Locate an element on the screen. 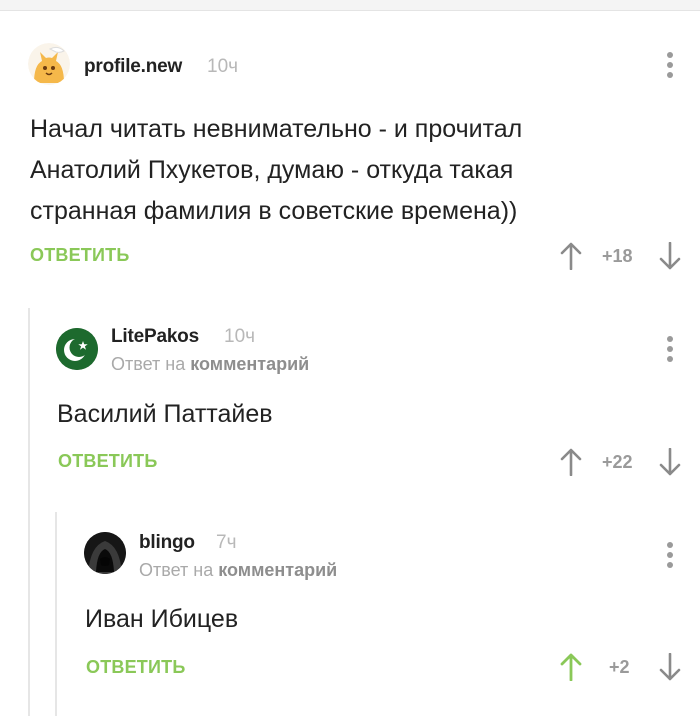 This screenshot has width=700, height=716. crescent-star-avatar-icon is located at coordinates (77, 349).